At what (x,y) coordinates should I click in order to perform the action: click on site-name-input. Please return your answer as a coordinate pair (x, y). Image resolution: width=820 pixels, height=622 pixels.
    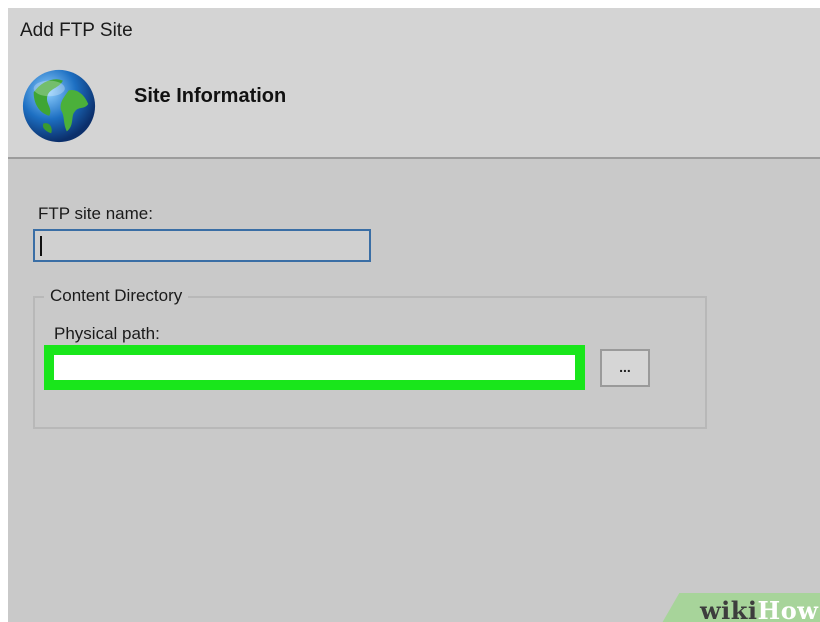
    Looking at the image, I should click on (202, 245).